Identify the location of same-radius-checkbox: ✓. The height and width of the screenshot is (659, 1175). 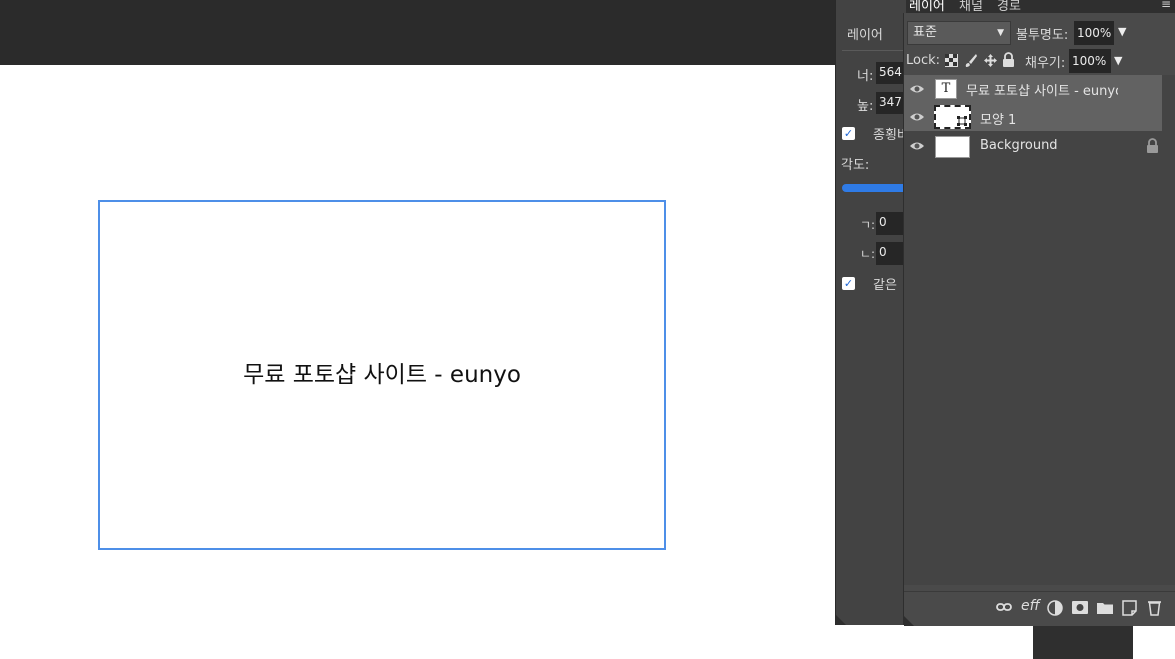
(848, 283).